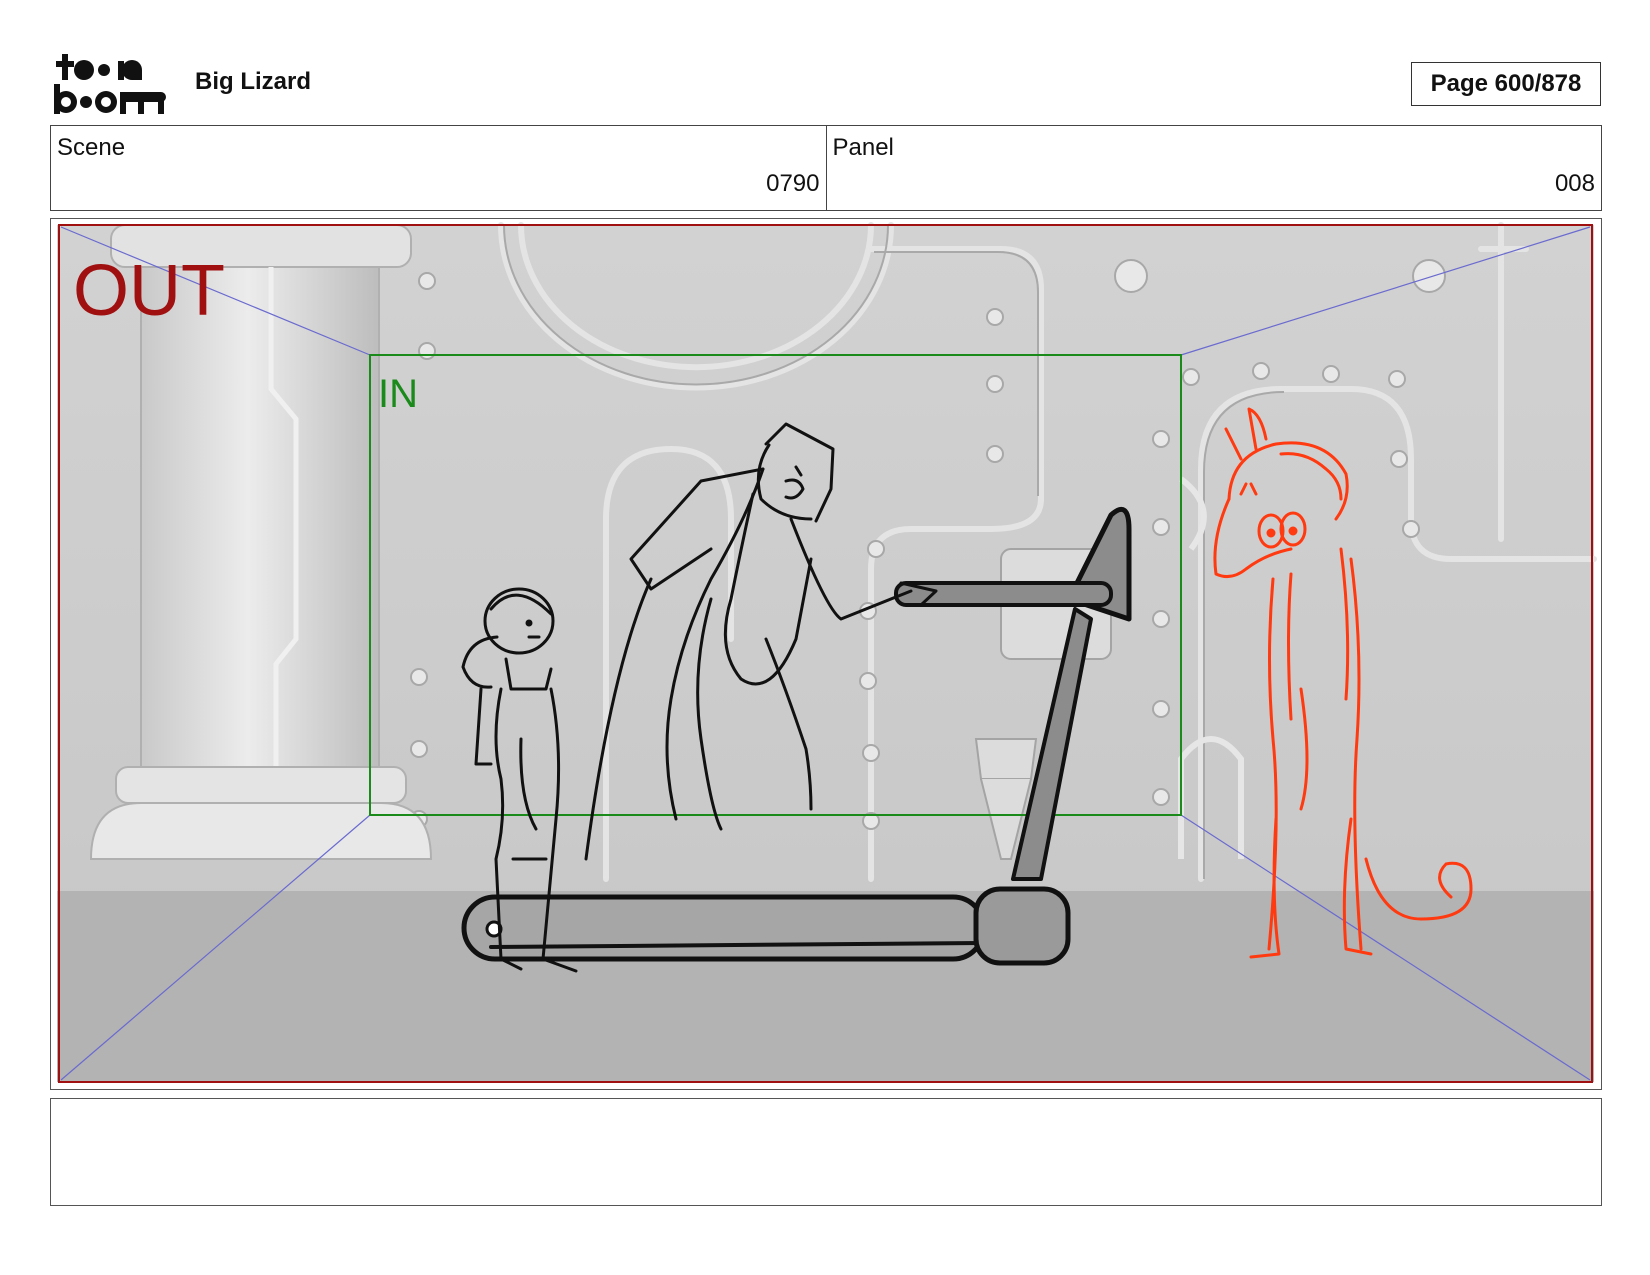 This screenshot has width=1650, height=1275. I want to click on scene-panel-info: Scene 0790 Panel 008, so click(826, 168).